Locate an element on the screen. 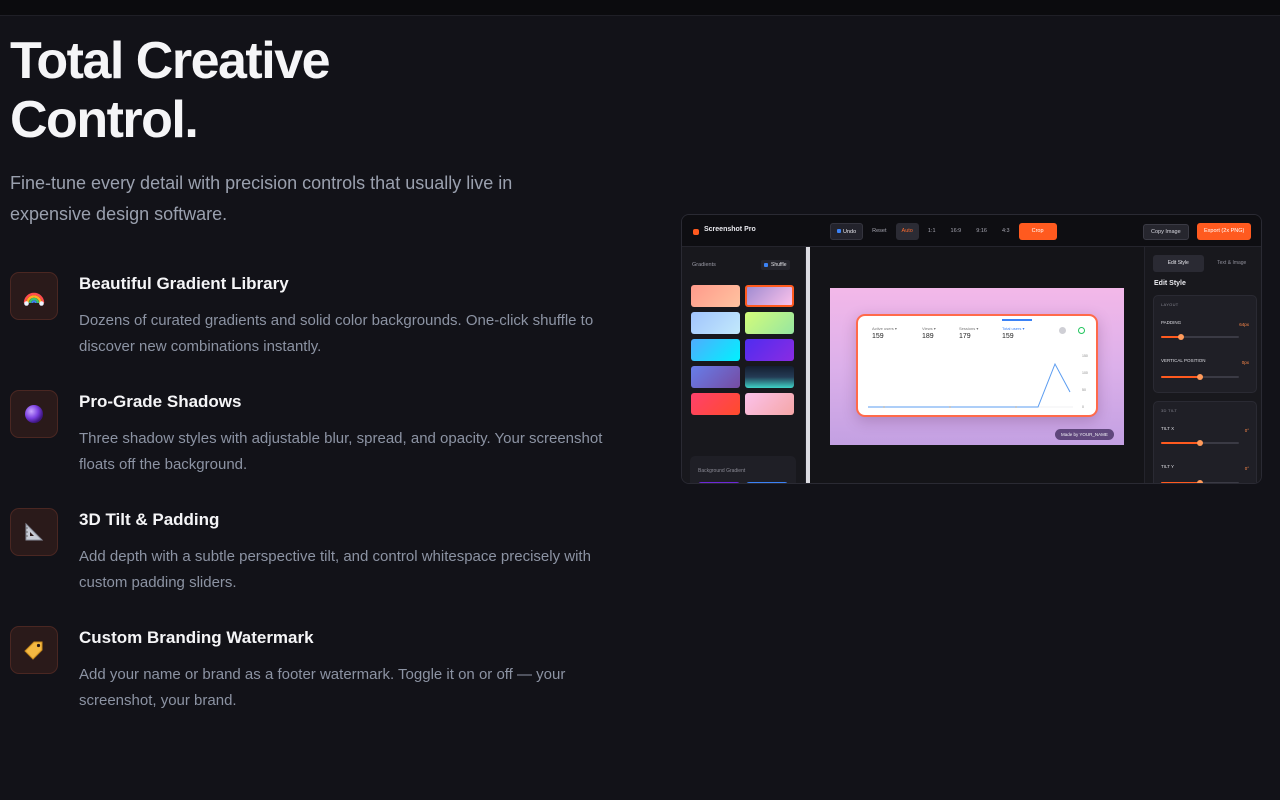 The height and width of the screenshot is (800, 1280). y-tick-label: 100 is located at coordinates (1085, 373).